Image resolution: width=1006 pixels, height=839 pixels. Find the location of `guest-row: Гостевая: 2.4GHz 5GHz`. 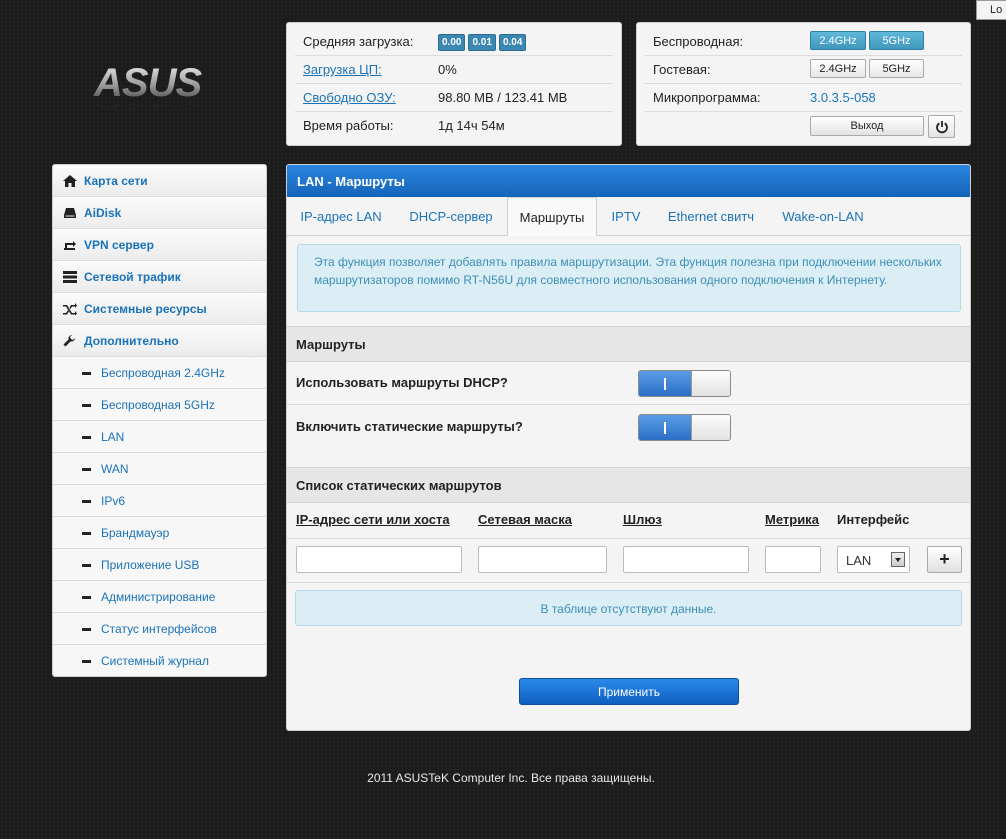

guest-row: Гостевая: 2.4GHz 5GHz is located at coordinates (803, 69).